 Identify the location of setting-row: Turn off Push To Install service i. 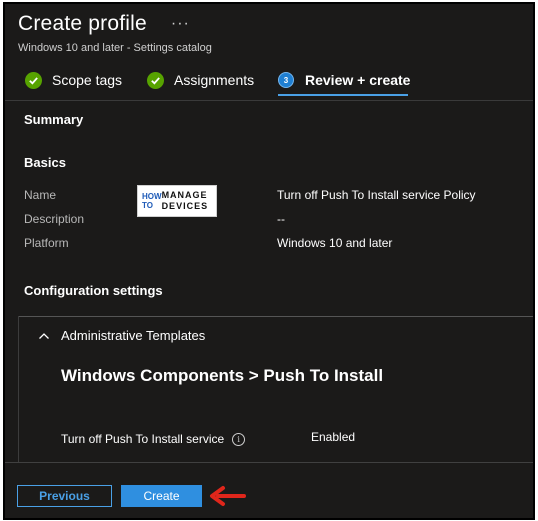
(153, 439).